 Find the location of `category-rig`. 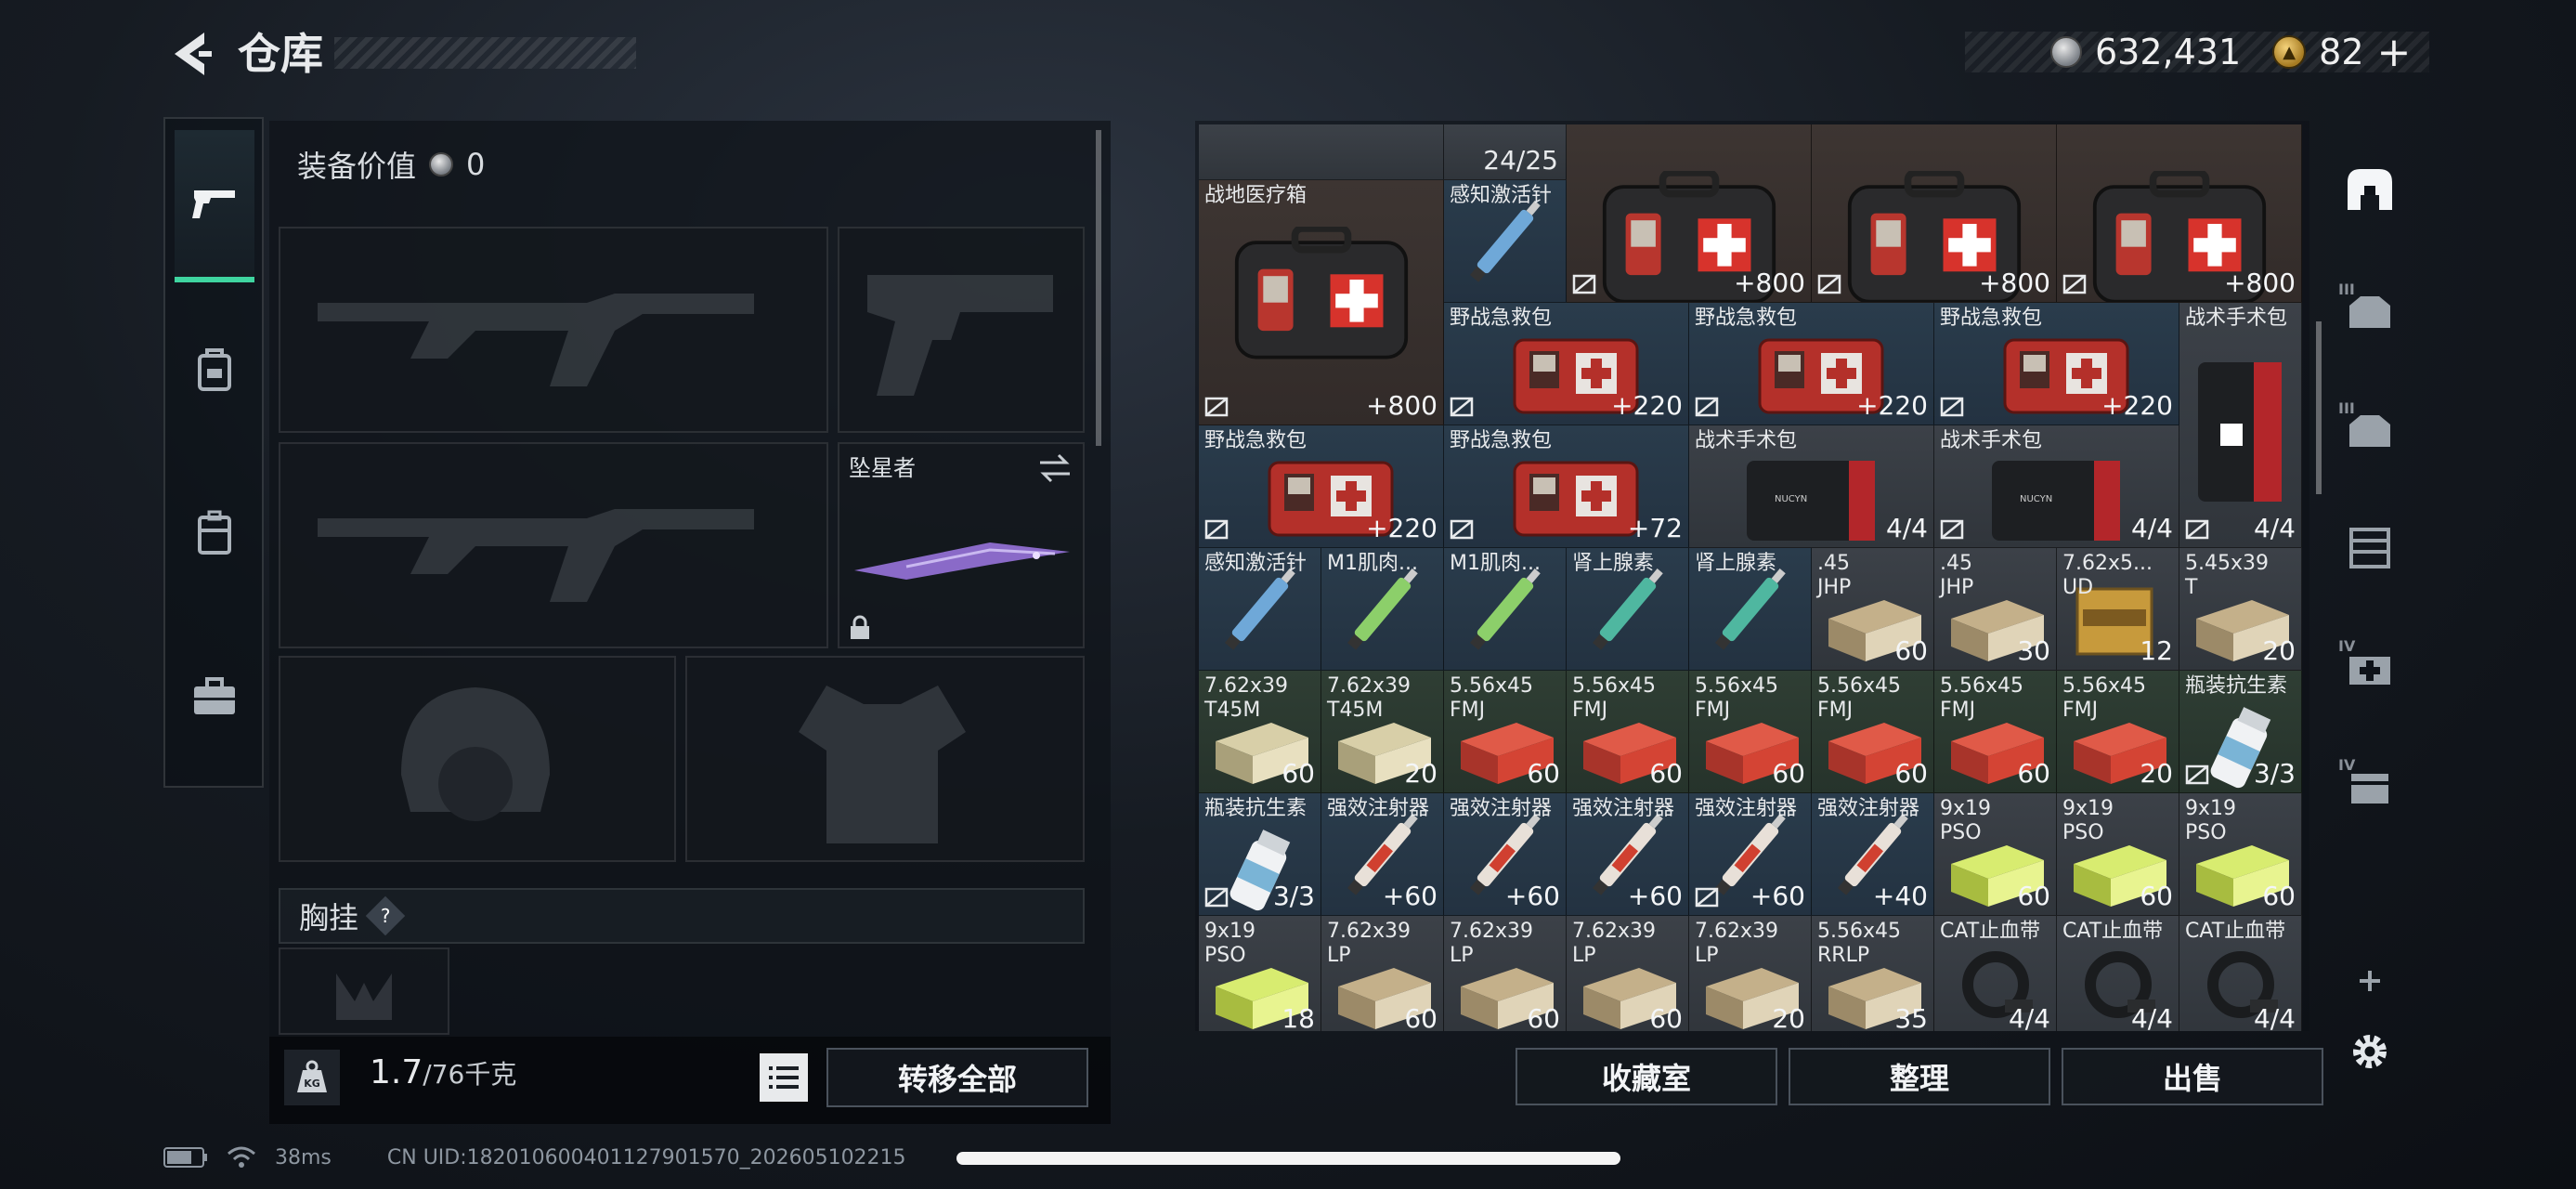

category-rig is located at coordinates (2370, 550).